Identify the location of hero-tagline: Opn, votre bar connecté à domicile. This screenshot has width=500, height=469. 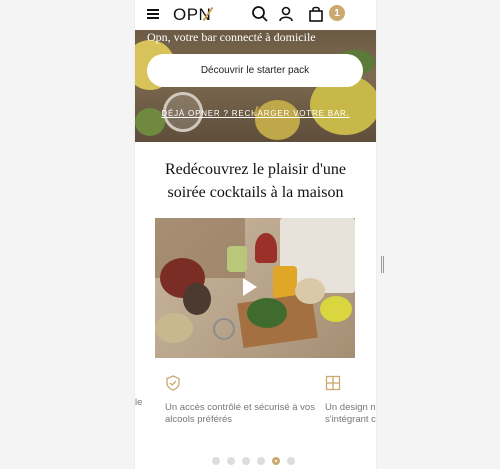
(231, 37).